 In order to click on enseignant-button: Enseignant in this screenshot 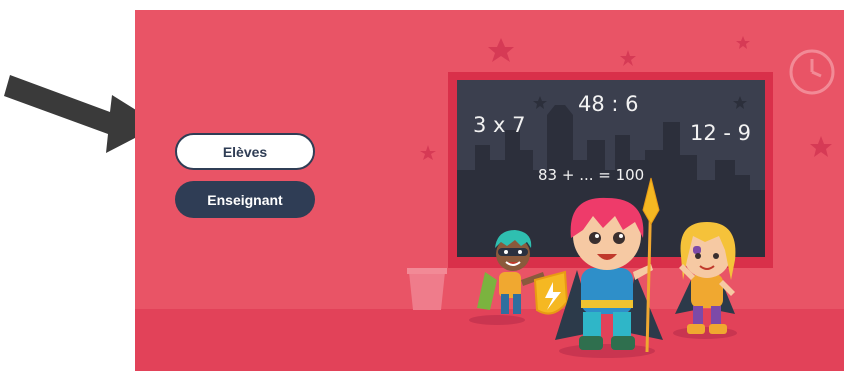, I will do `click(245, 199)`.